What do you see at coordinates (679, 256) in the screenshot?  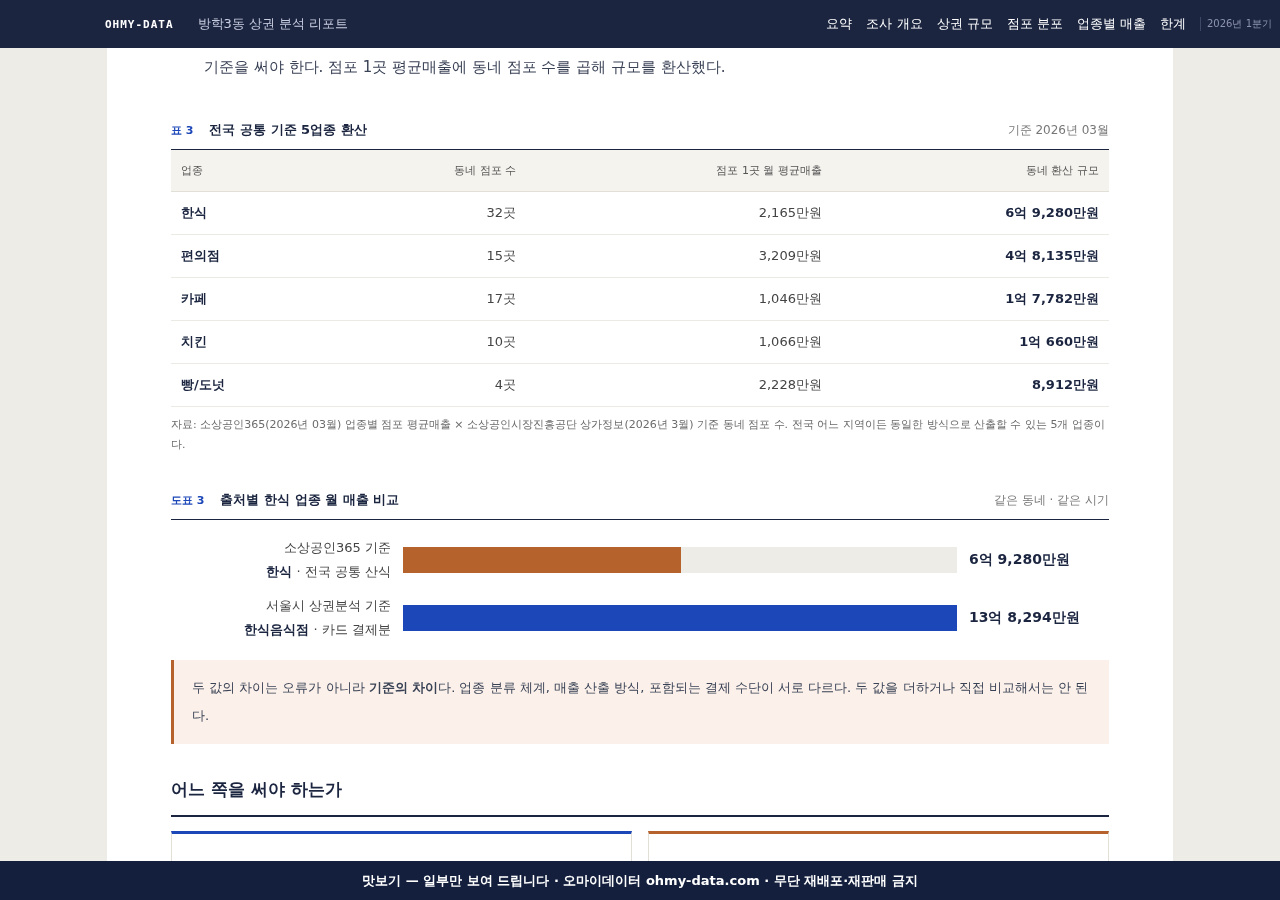 I see `table-cell: 3,209만원` at bounding box center [679, 256].